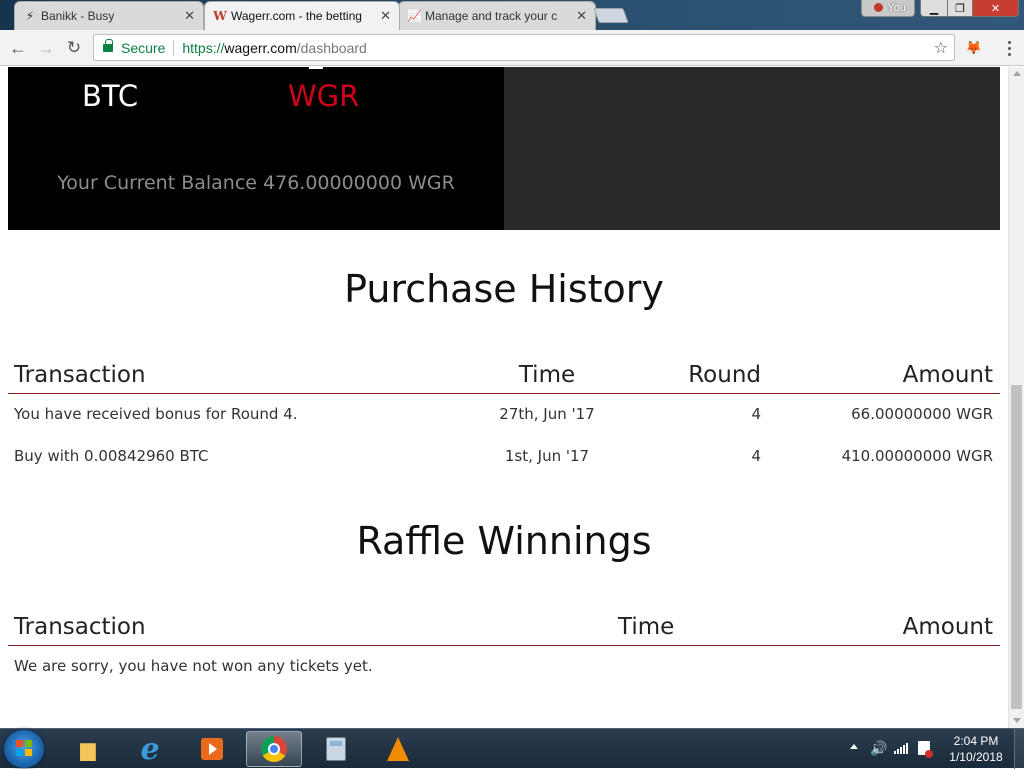 The image size is (1024, 769). I want to click on network-signal-icon, so click(901, 748).